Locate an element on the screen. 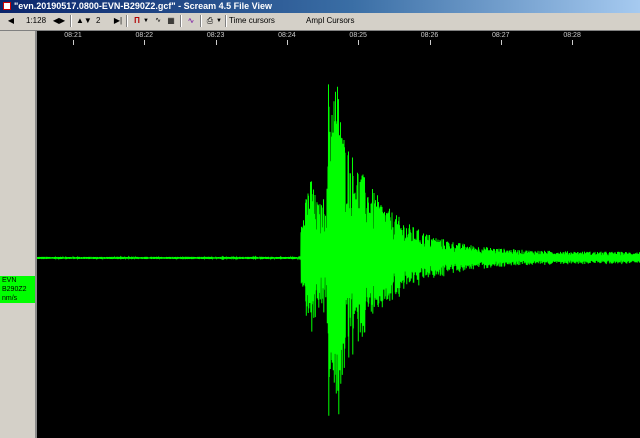 The width and height of the screenshot is (640, 438). waveform-mode-icon: ∿ is located at coordinates (158, 21).